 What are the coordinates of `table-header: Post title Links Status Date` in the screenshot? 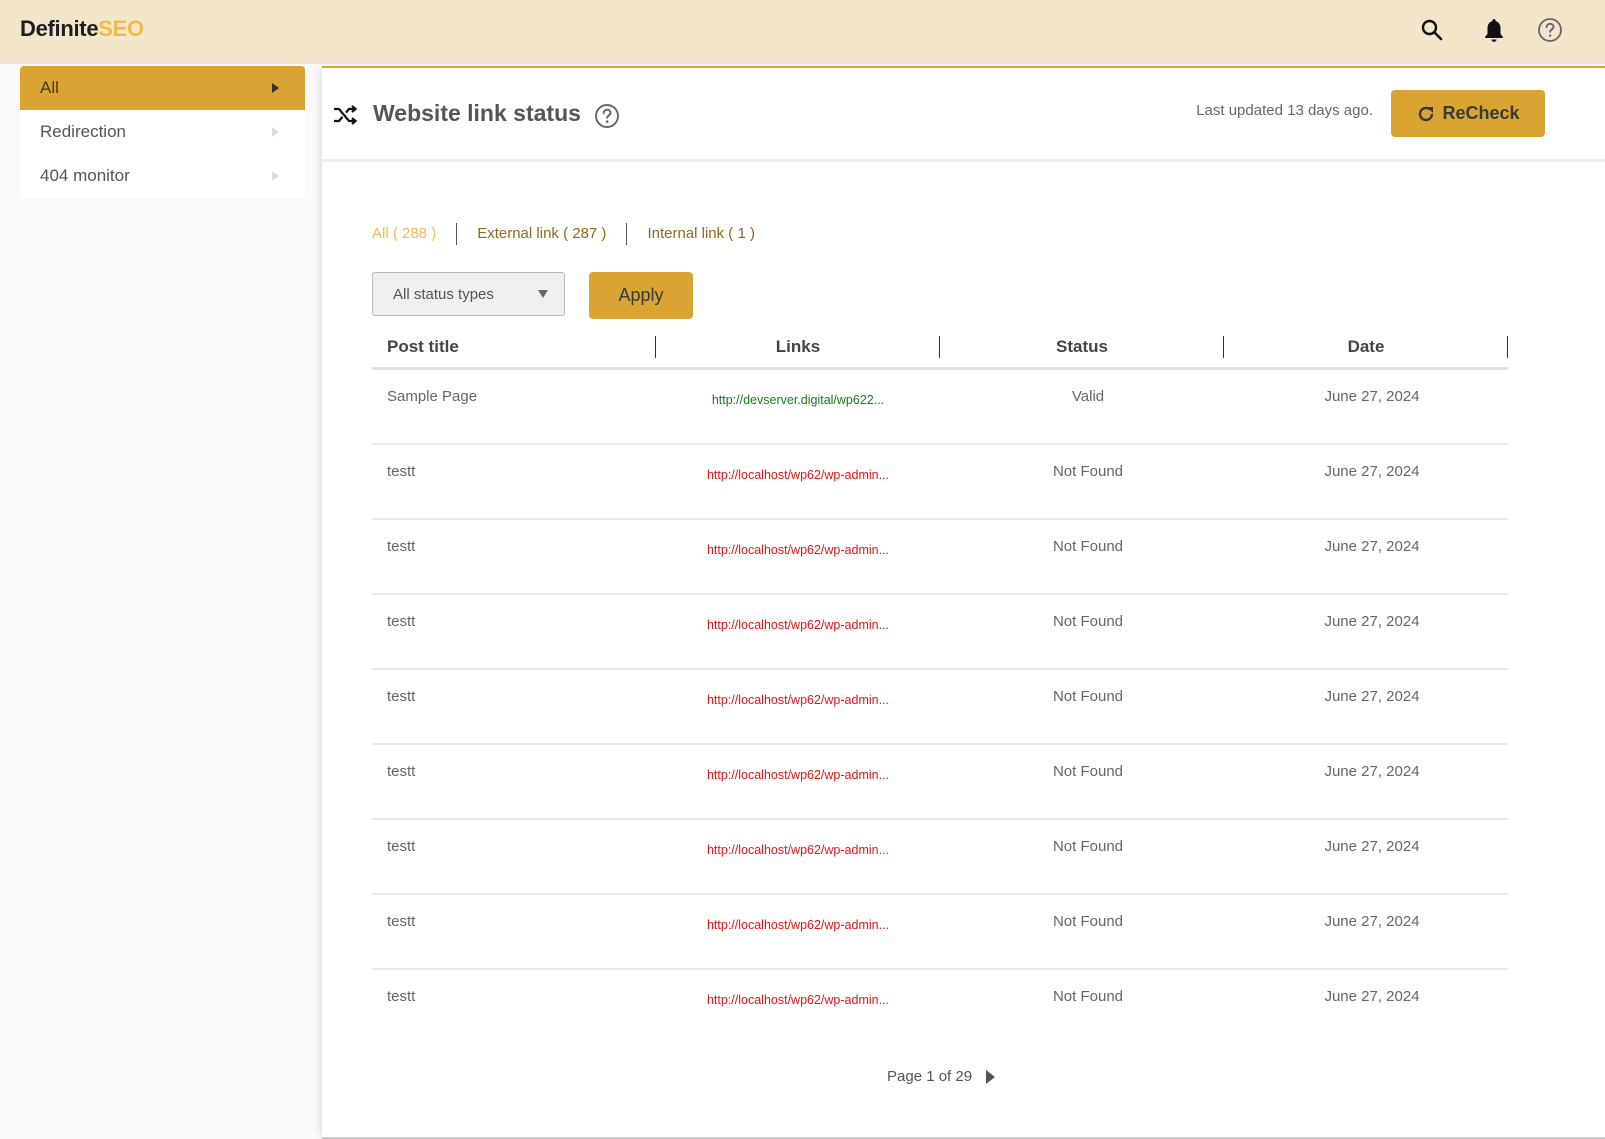 It's located at (940, 348).